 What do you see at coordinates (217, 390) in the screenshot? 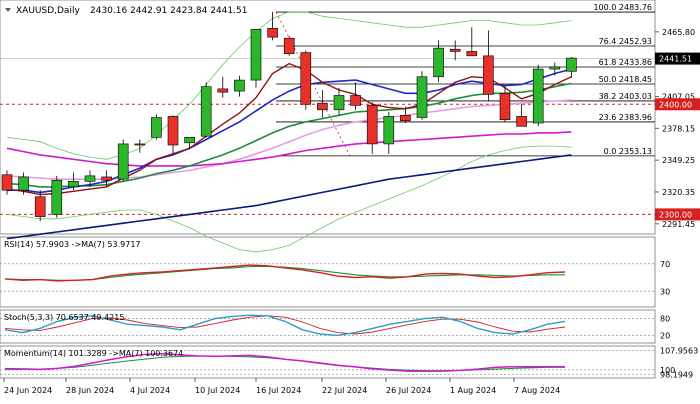
I see `date-label: 10 Jul 2024` at bounding box center [217, 390].